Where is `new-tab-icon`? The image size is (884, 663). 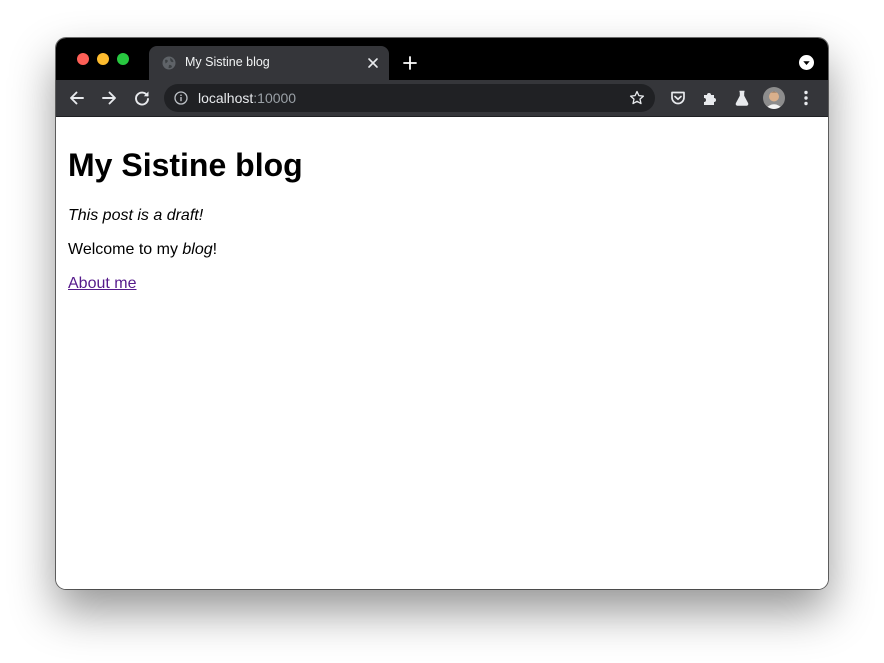
new-tab-icon is located at coordinates (410, 63).